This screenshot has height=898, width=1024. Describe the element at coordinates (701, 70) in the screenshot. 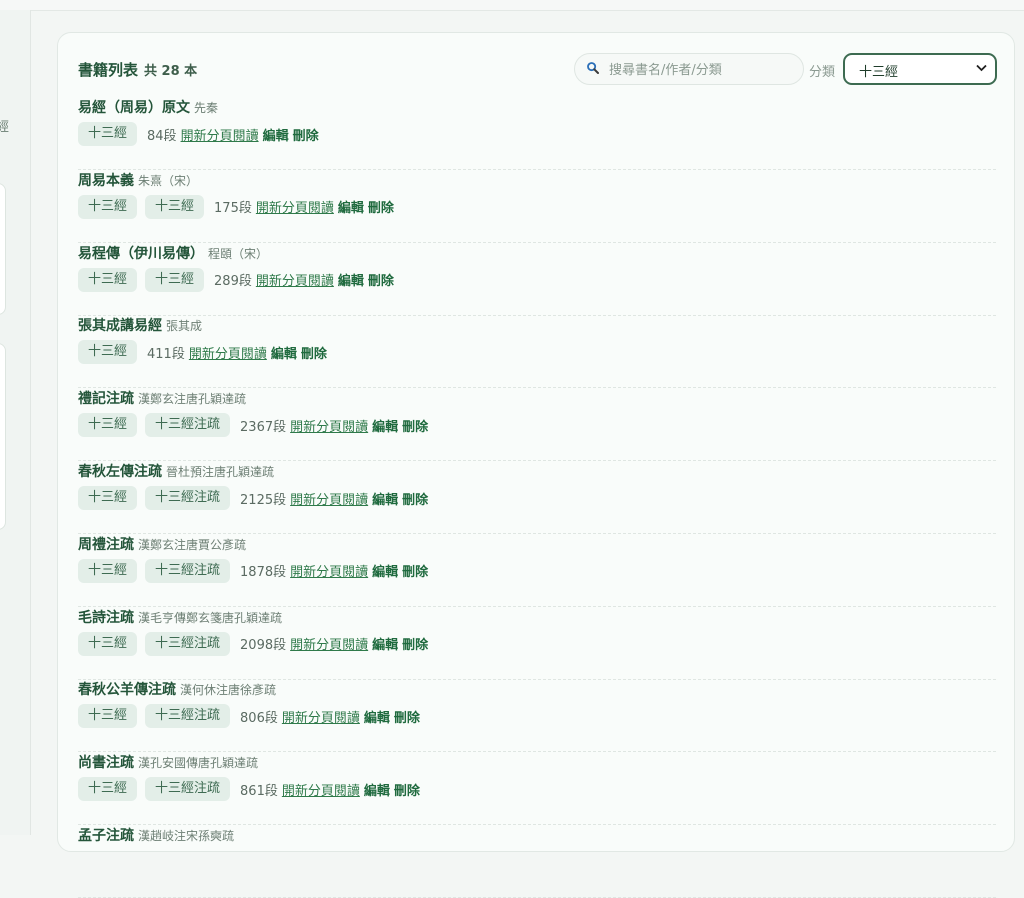

I see `search-input` at that location.